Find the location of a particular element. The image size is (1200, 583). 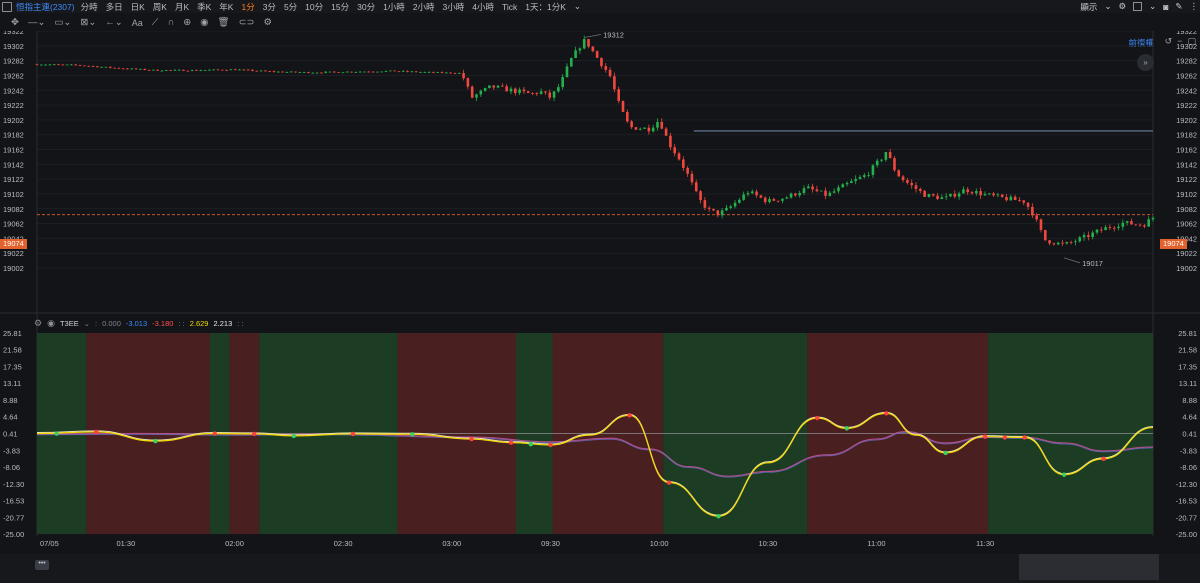

timeframe-tab: 月K is located at coordinates (182, 7).